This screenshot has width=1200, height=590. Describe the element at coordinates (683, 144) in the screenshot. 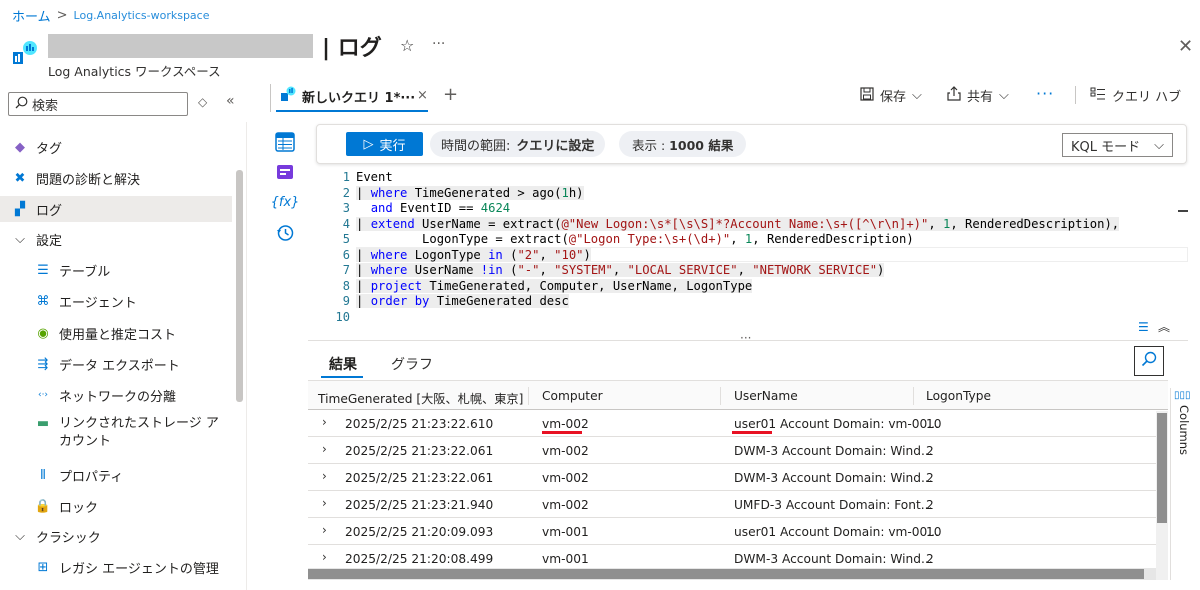

I see `result-limit-pill: 表示 : 1000 結果` at that location.